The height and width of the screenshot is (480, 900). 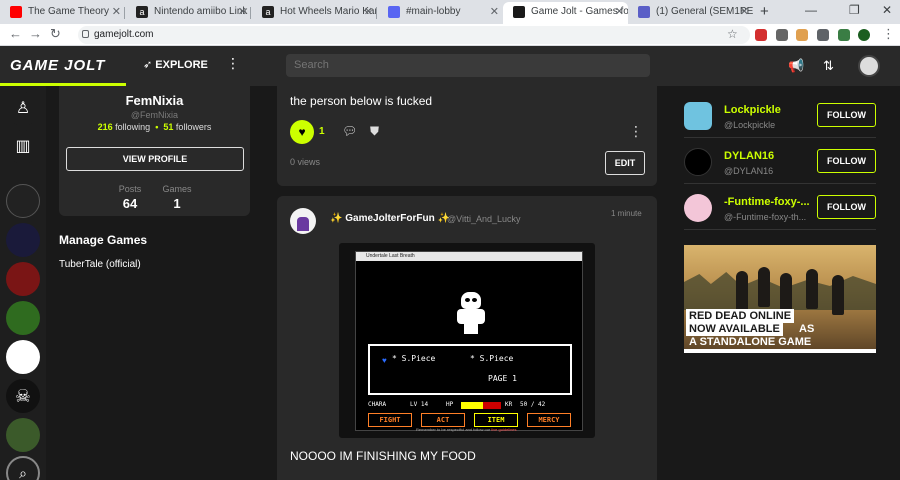 What do you see at coordinates (761, 35) in the screenshot?
I see `extension-red-icon` at bounding box center [761, 35].